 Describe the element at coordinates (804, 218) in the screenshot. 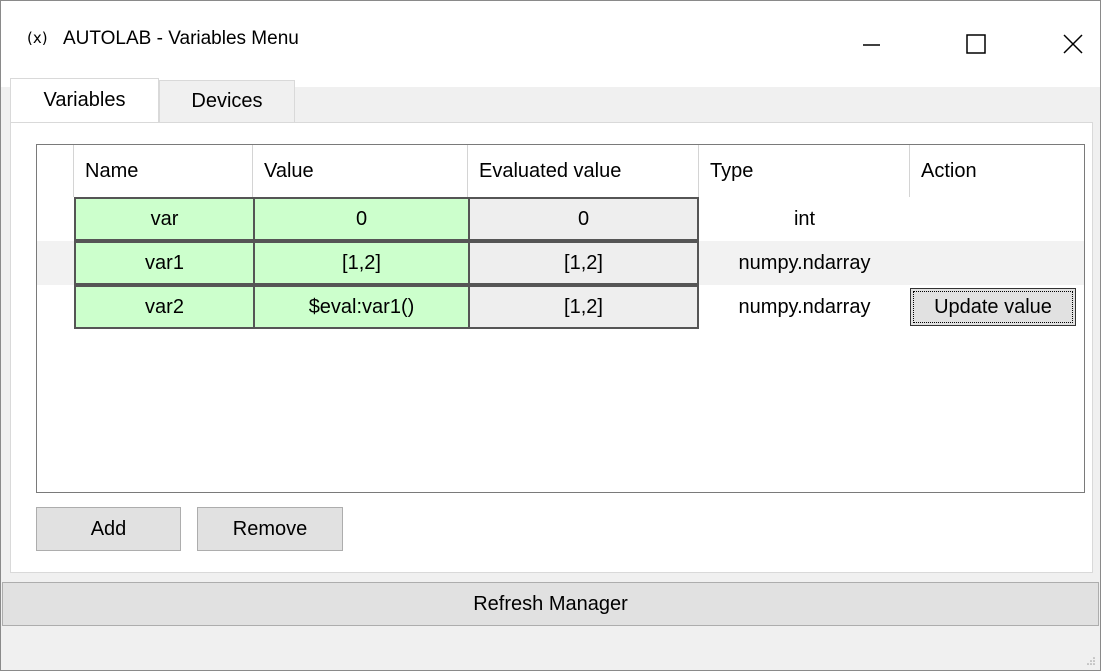

I see `type-cell: int` at that location.